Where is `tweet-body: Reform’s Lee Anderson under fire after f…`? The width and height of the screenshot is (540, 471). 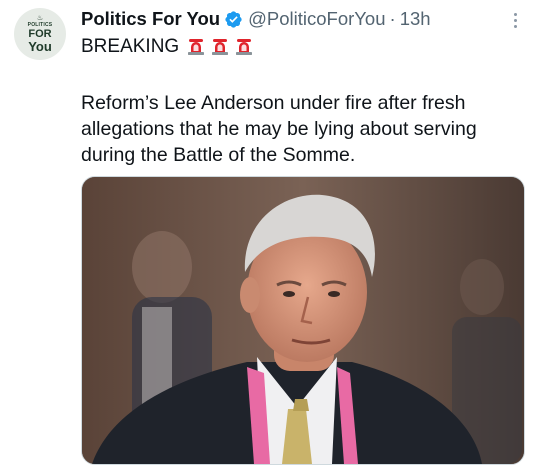
tweet-body: Reform’s Lee Anderson under fire after f… is located at coordinates (279, 129).